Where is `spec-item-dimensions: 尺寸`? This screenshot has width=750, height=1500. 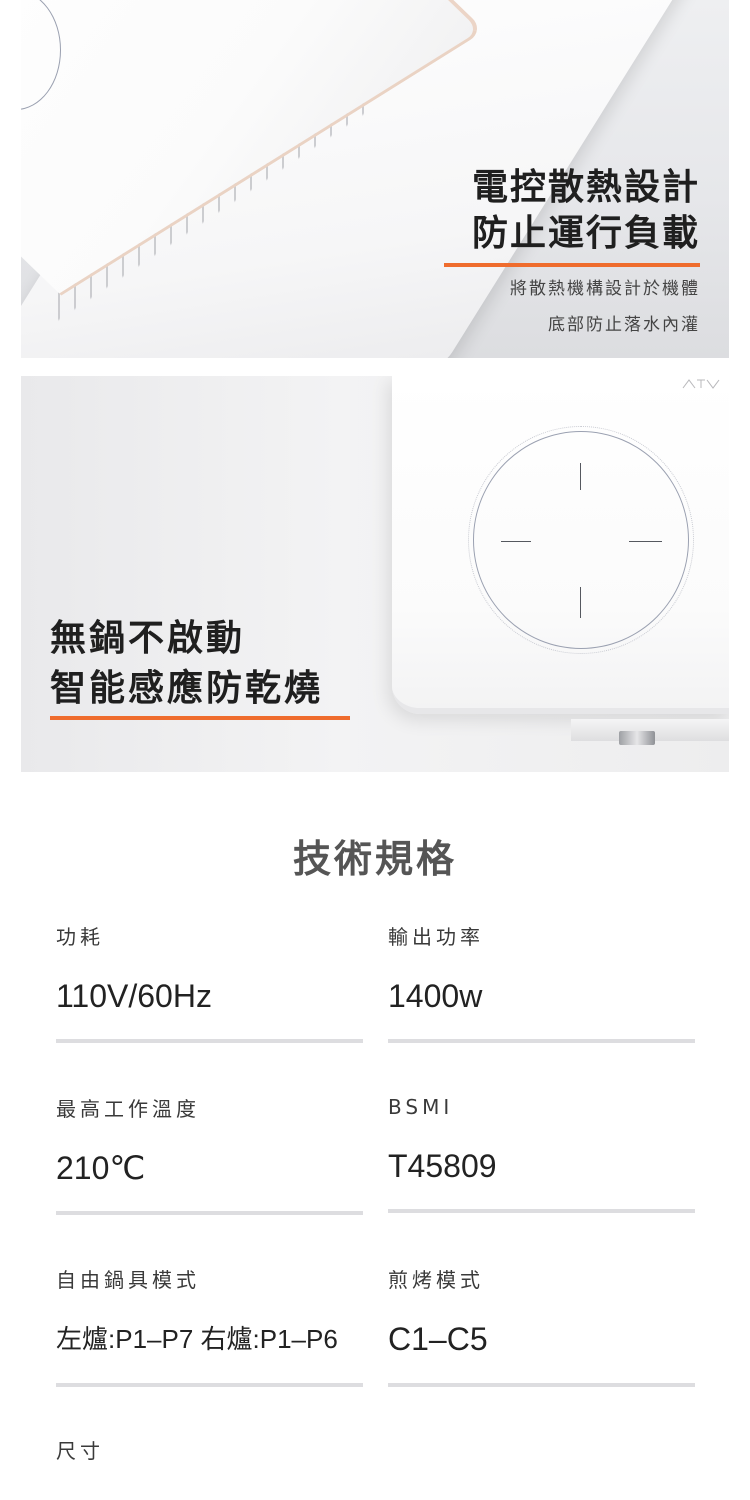 spec-item-dimensions: 尺寸 is located at coordinates (209, 1463).